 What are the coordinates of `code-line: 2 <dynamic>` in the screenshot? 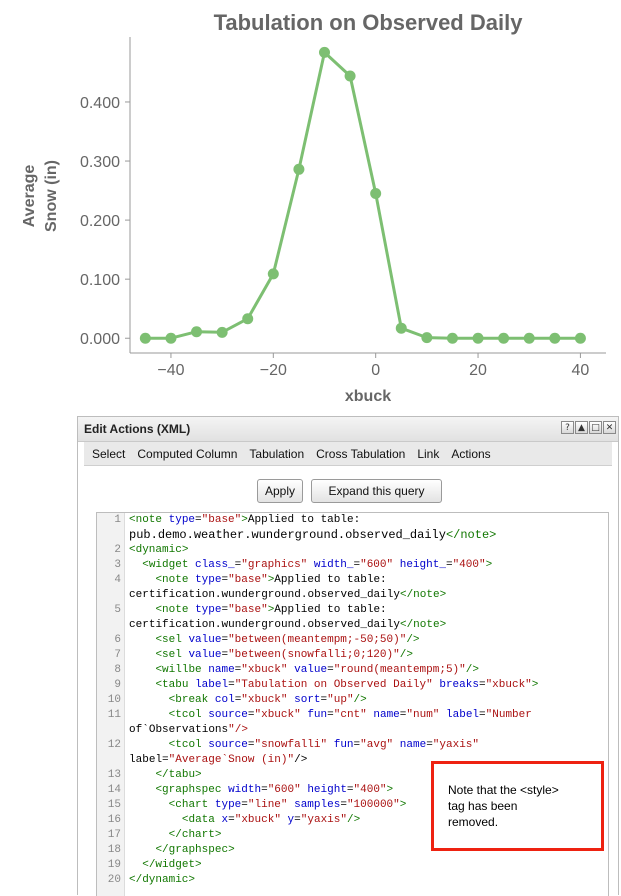 It's located at (352, 550).